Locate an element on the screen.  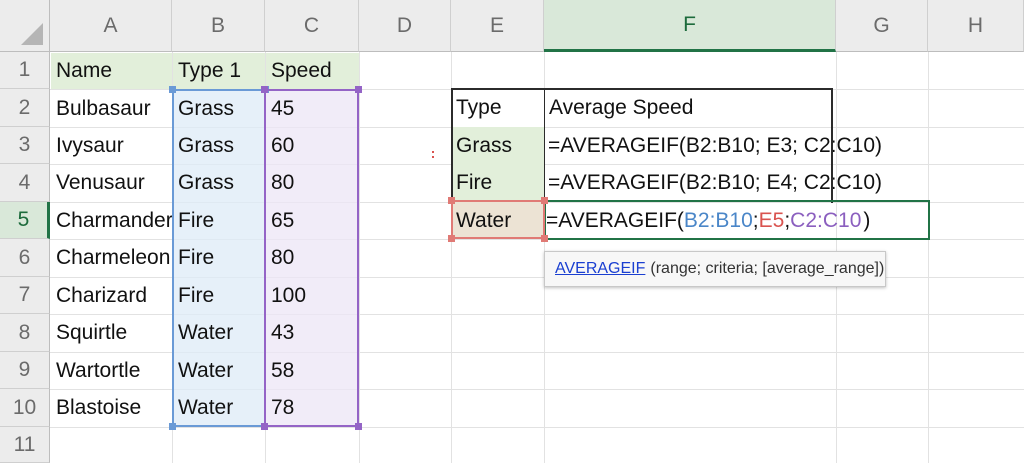
row-header-9: 9 is located at coordinates (25, 370).